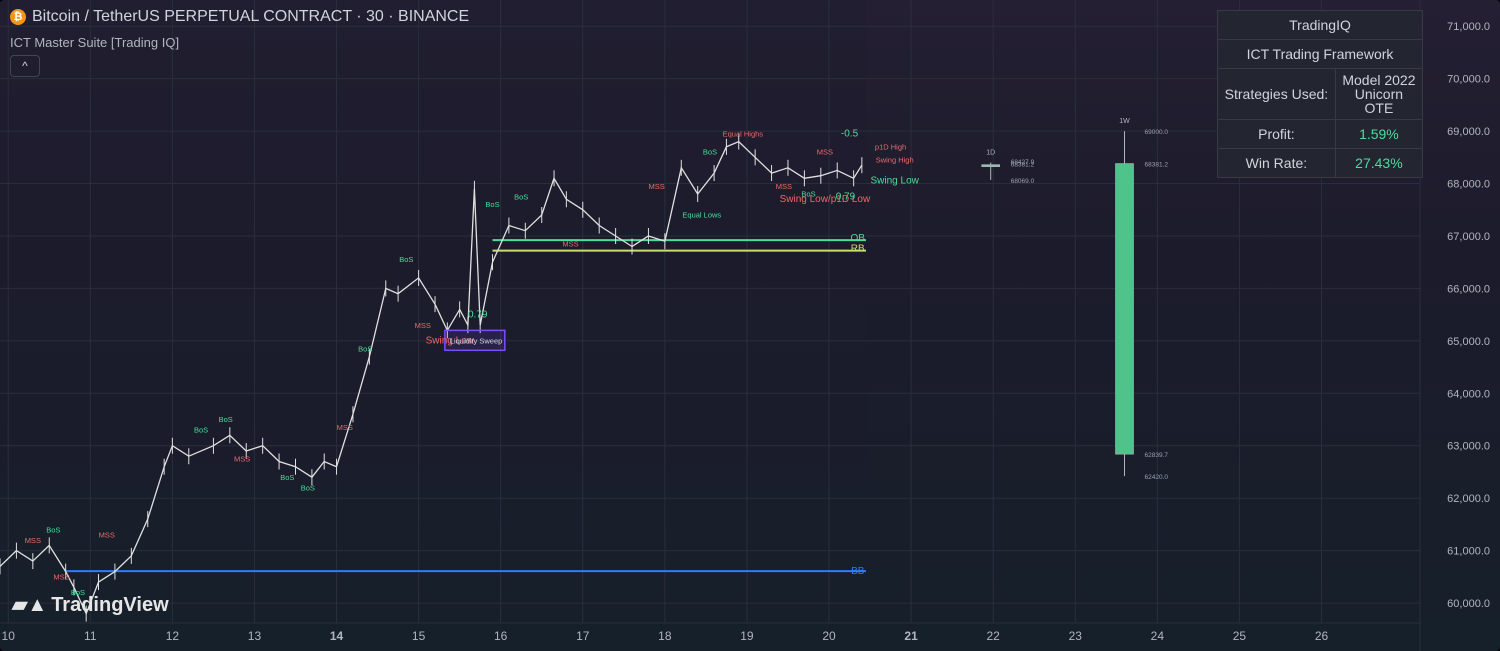 This screenshot has height=651, width=1500. What do you see at coordinates (9, 636) in the screenshot?
I see `x-tick-label: 10` at bounding box center [9, 636].